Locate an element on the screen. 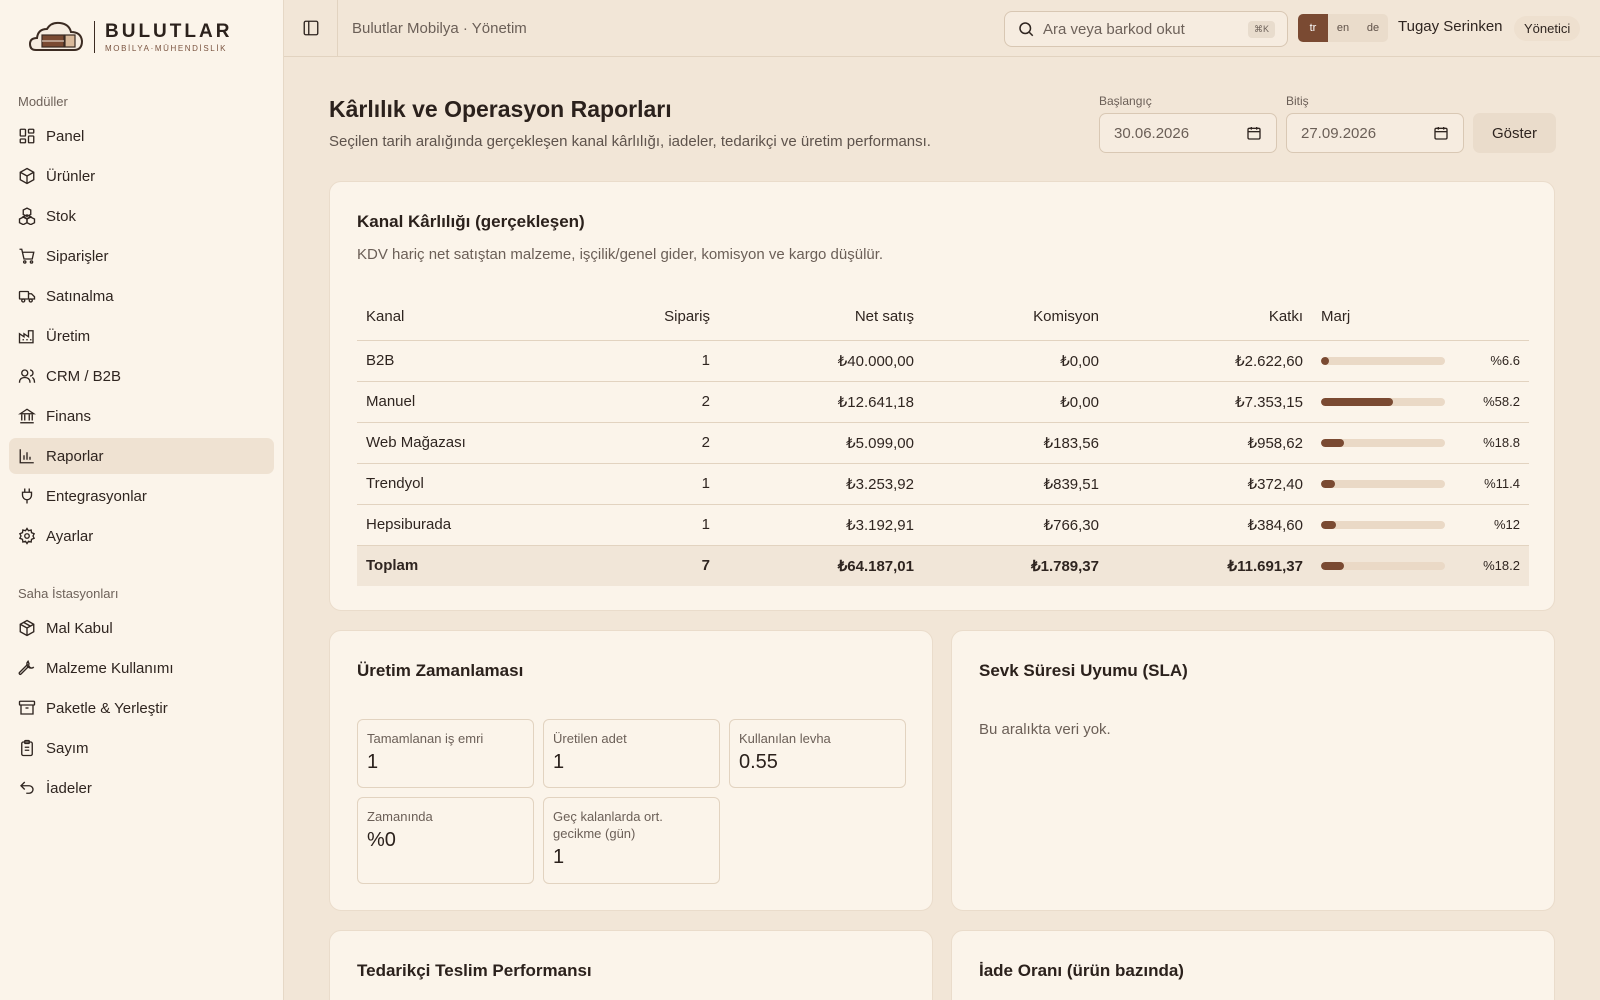 The width and height of the screenshot is (1600, 1000). margin-percent: %6.6 is located at coordinates (1505, 360).